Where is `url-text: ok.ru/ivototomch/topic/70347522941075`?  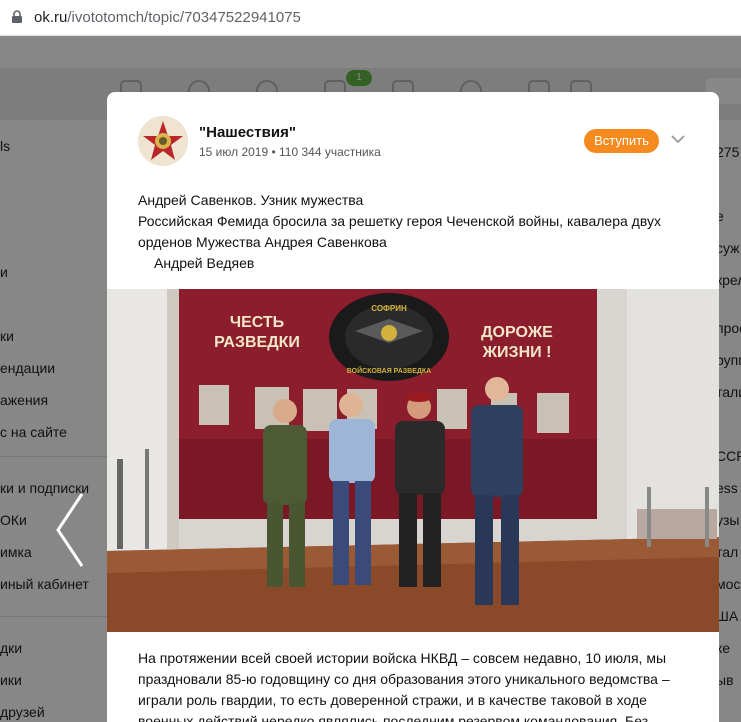 url-text: ok.ru/ivototomch/topic/70347522941075 is located at coordinates (167, 17).